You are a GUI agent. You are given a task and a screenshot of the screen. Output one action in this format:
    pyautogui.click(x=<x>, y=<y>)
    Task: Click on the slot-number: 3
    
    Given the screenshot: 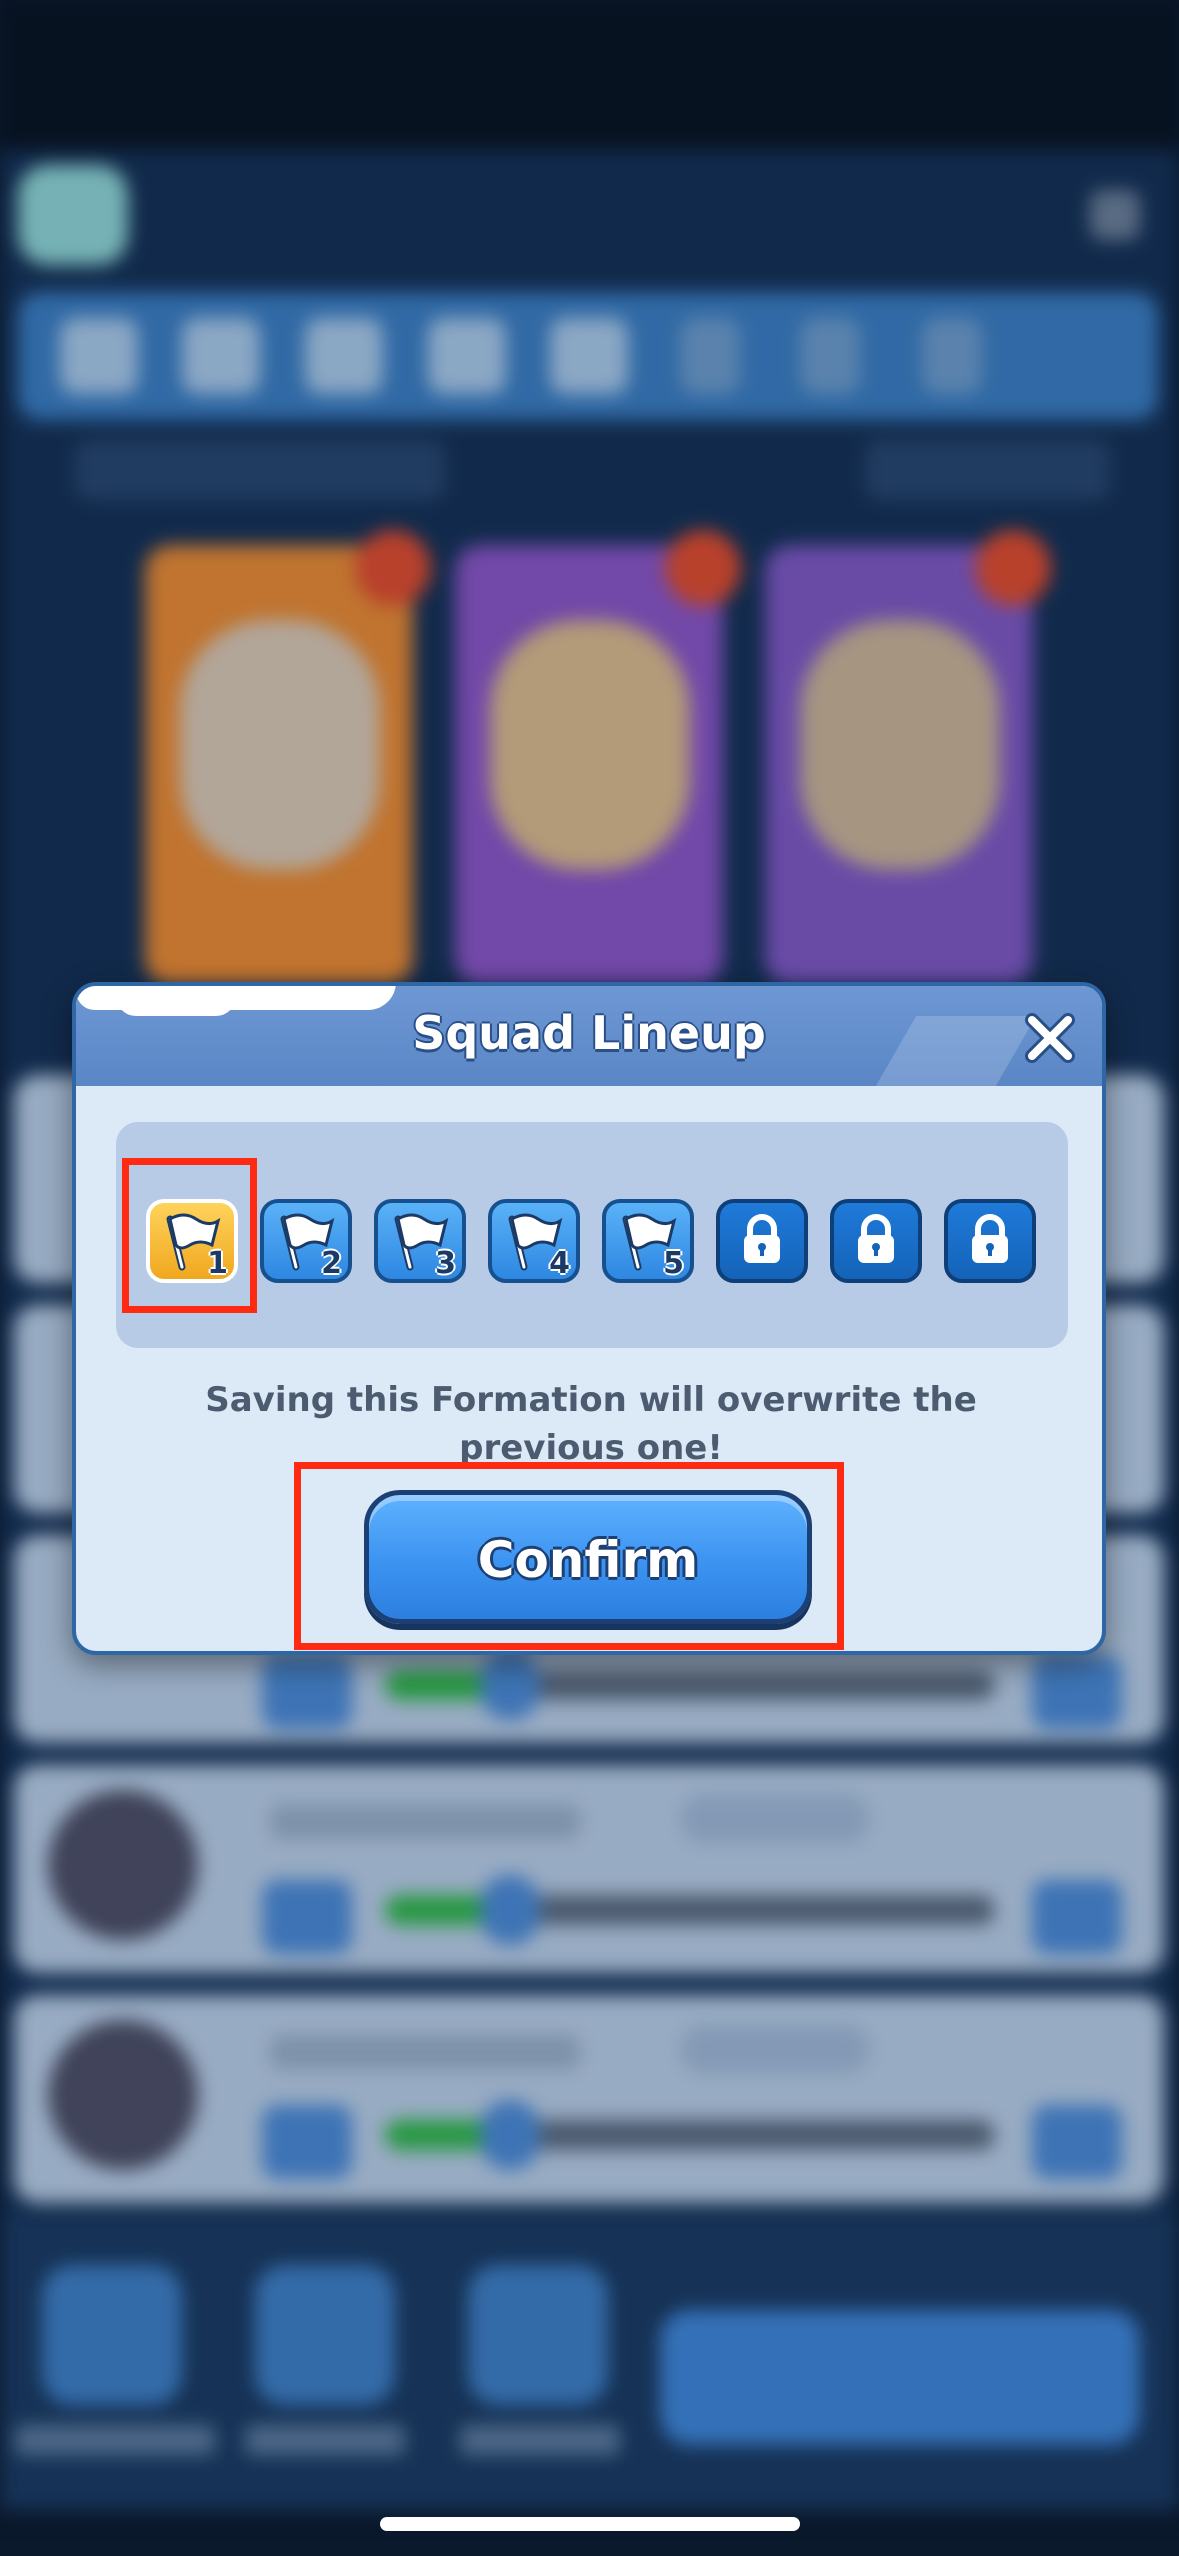 What is the action you would take?
    pyautogui.click(x=445, y=1263)
    